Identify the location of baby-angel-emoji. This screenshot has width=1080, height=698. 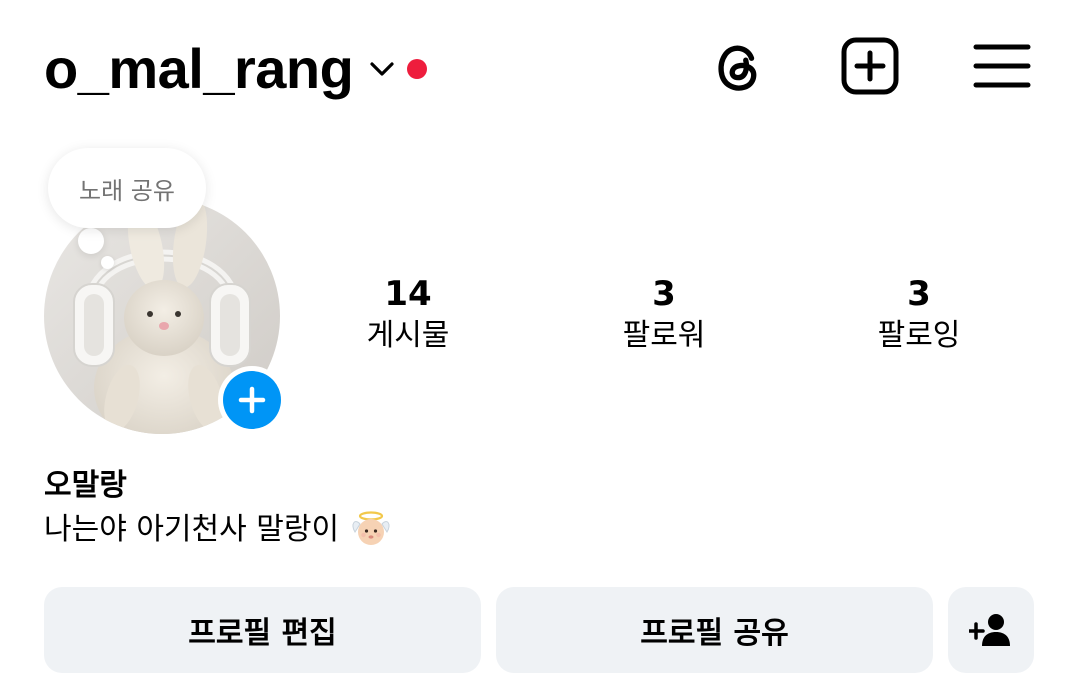
(371, 528).